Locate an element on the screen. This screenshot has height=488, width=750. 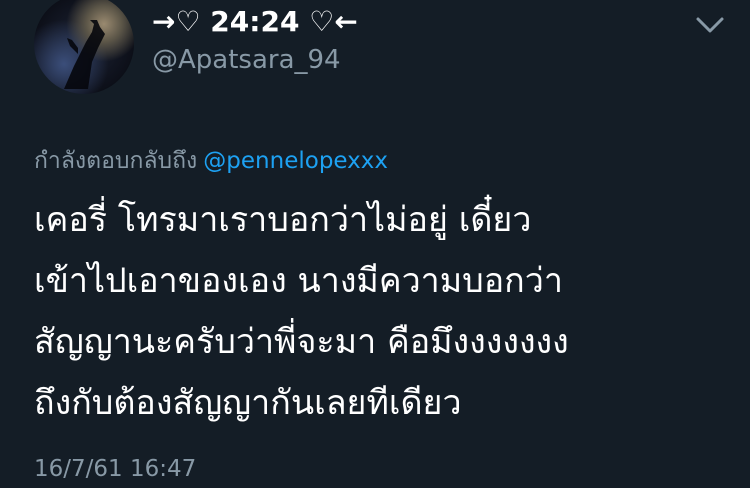
avatar-image is located at coordinates (84, 54).